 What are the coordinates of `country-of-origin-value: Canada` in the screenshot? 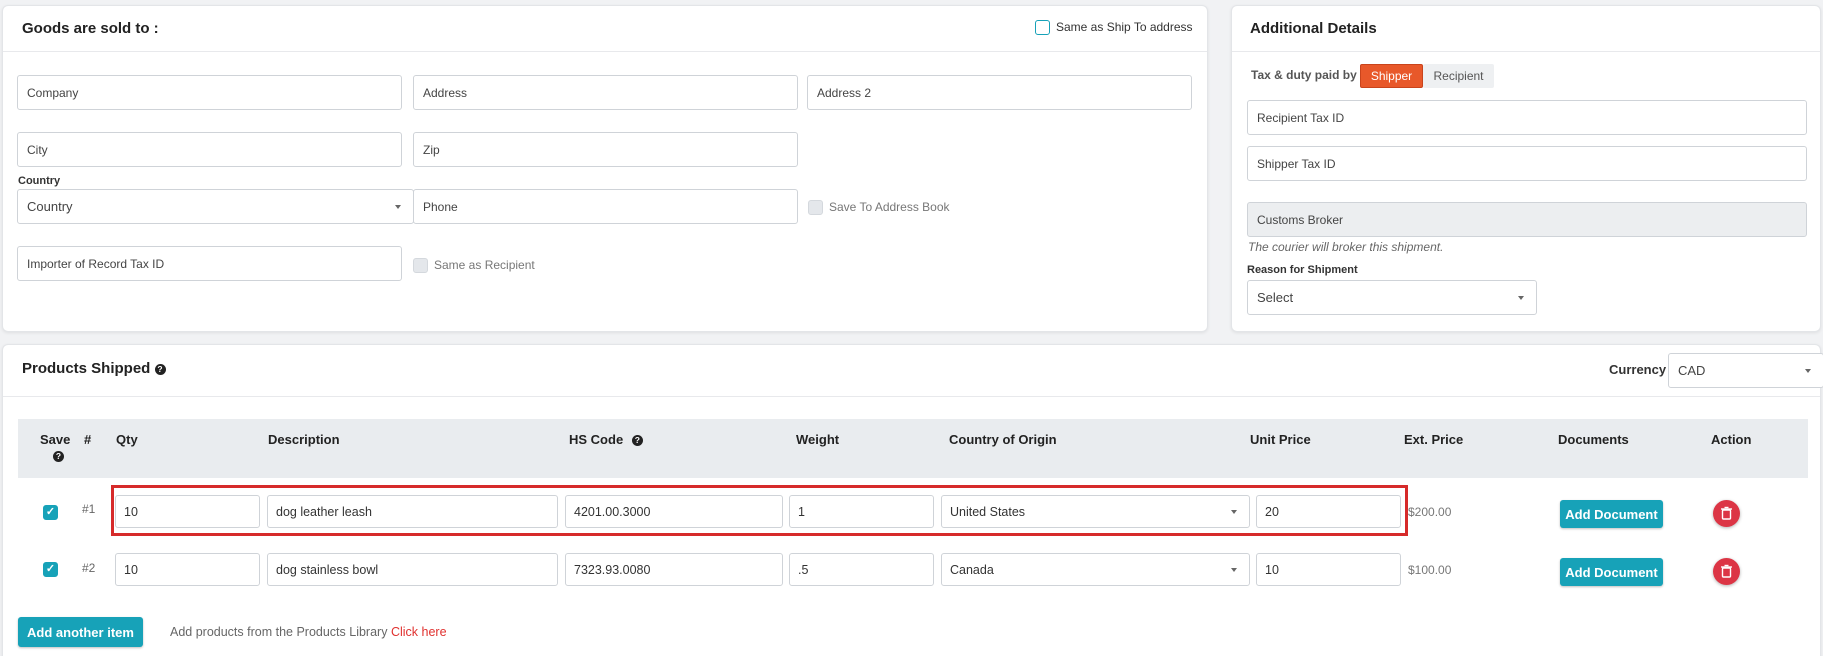 It's located at (972, 569).